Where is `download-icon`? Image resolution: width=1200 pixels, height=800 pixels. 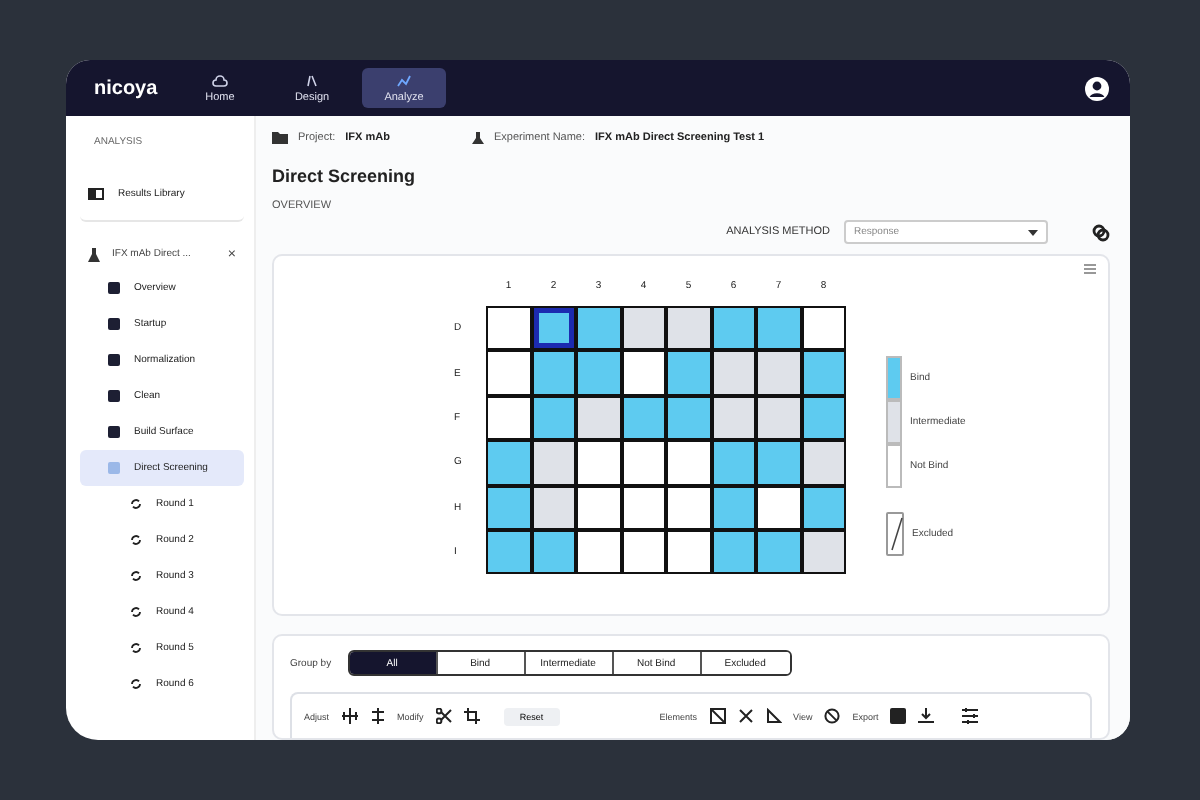
download-icon is located at coordinates (926, 716).